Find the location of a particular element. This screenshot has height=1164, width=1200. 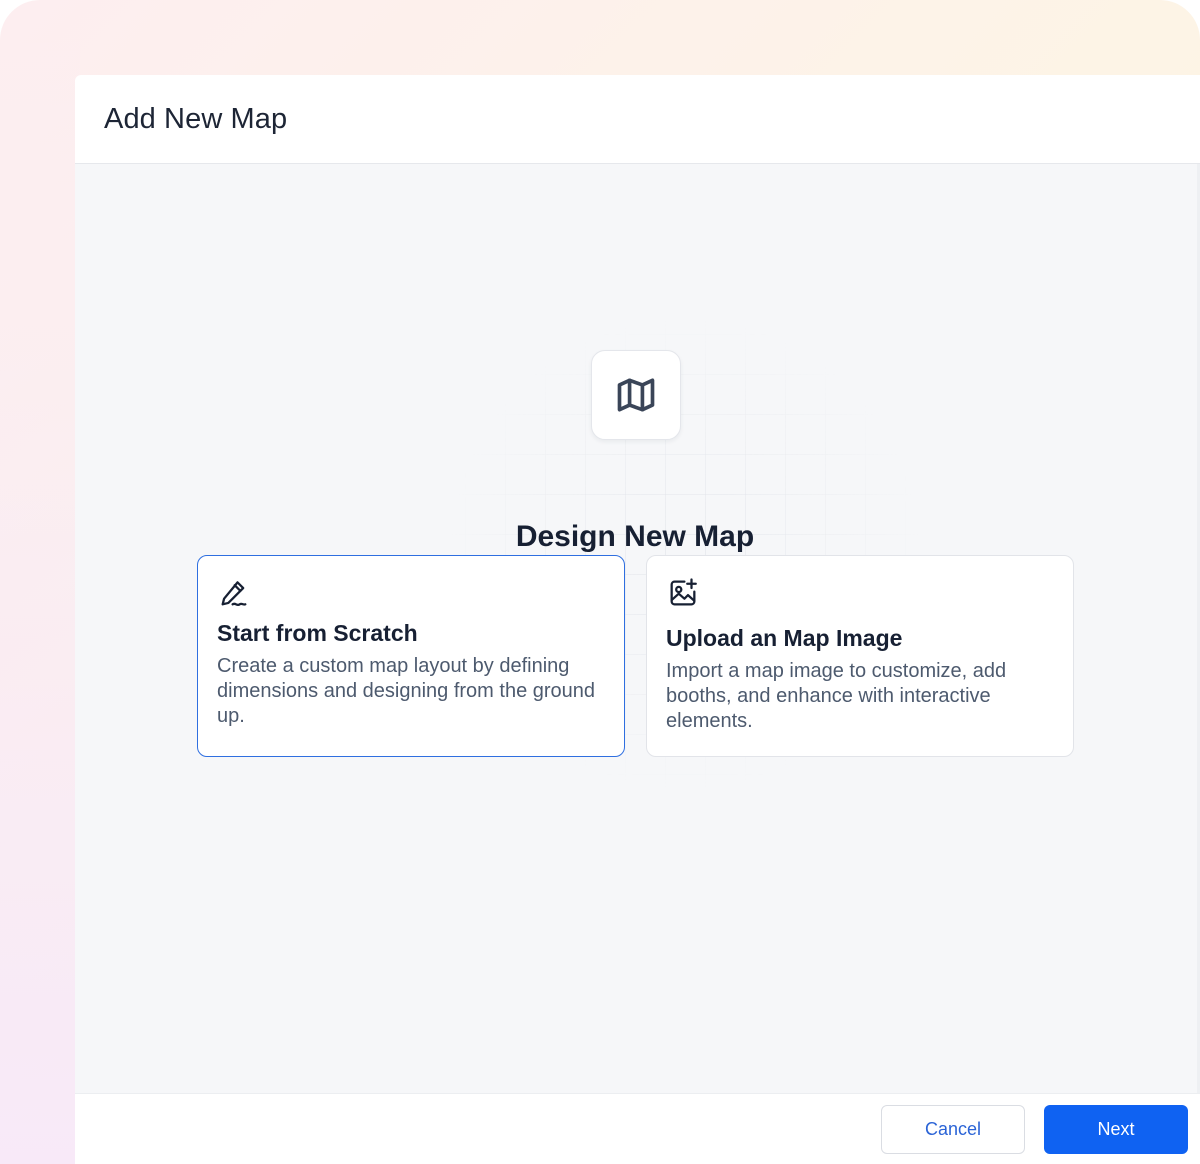

pen-signature-icon is located at coordinates (234, 594).